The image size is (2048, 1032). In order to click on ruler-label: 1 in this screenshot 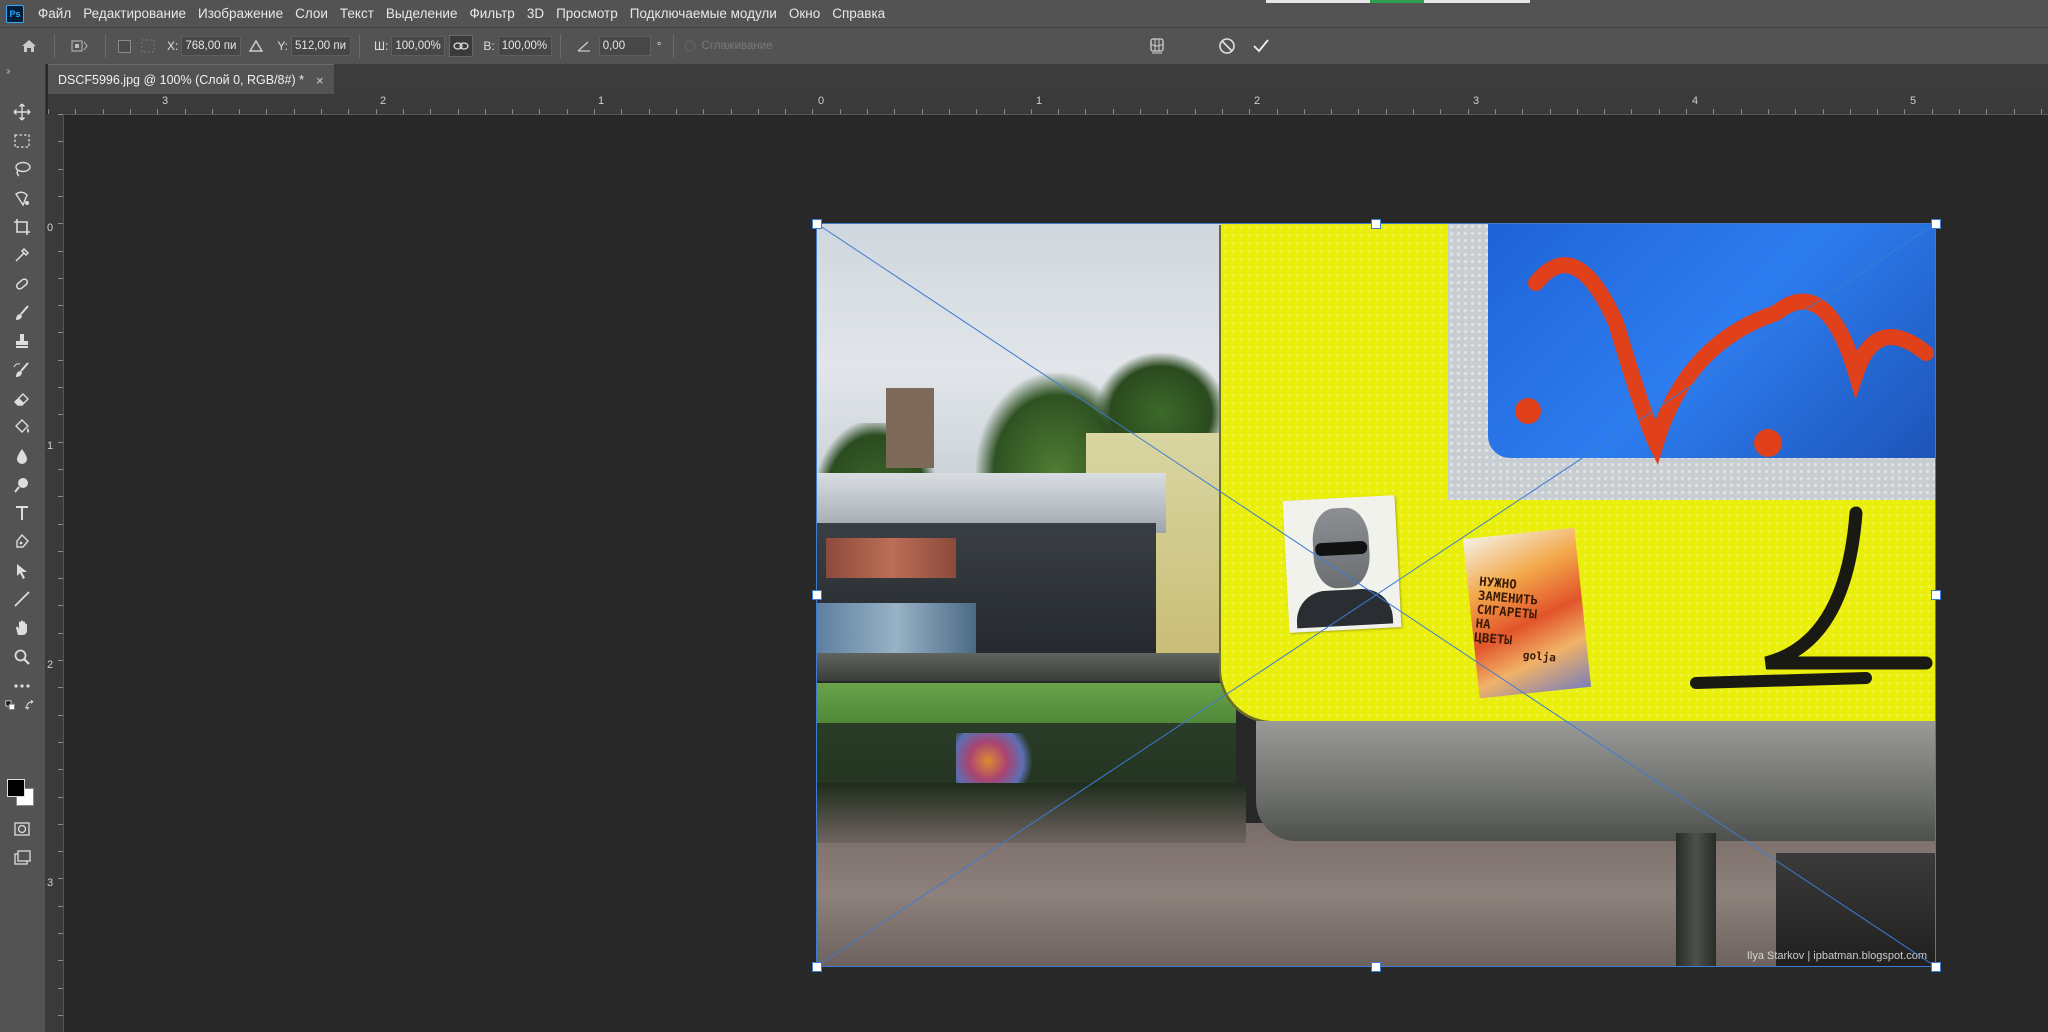, I will do `click(50, 446)`.